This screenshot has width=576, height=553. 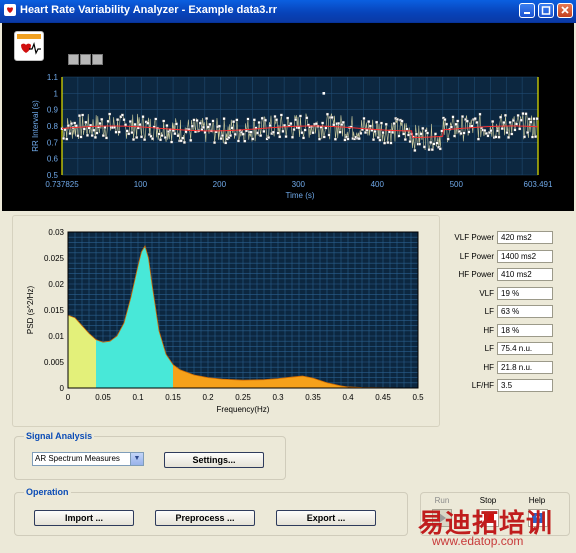 What do you see at coordinates (474, 237) in the screenshot?
I see `stat-label: VLF Power` at bounding box center [474, 237].